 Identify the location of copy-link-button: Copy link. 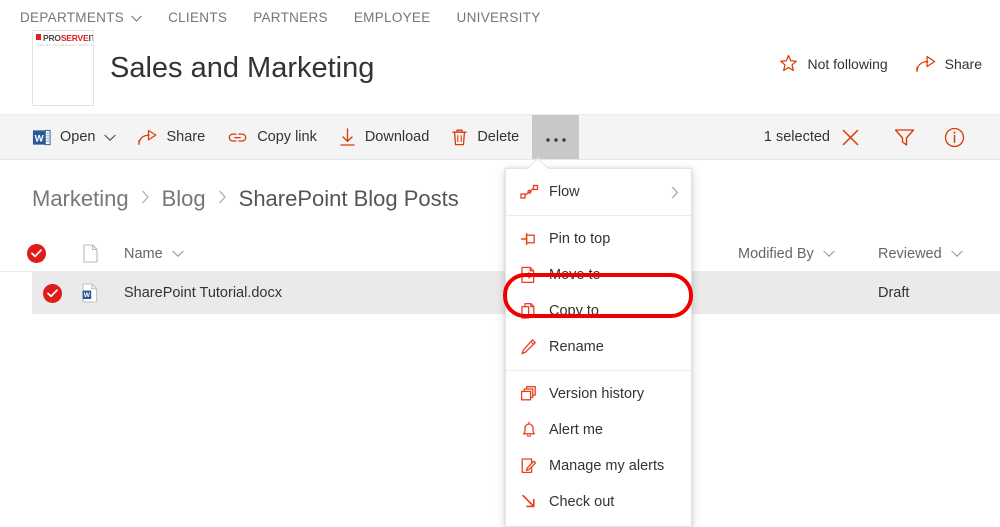
(272, 137).